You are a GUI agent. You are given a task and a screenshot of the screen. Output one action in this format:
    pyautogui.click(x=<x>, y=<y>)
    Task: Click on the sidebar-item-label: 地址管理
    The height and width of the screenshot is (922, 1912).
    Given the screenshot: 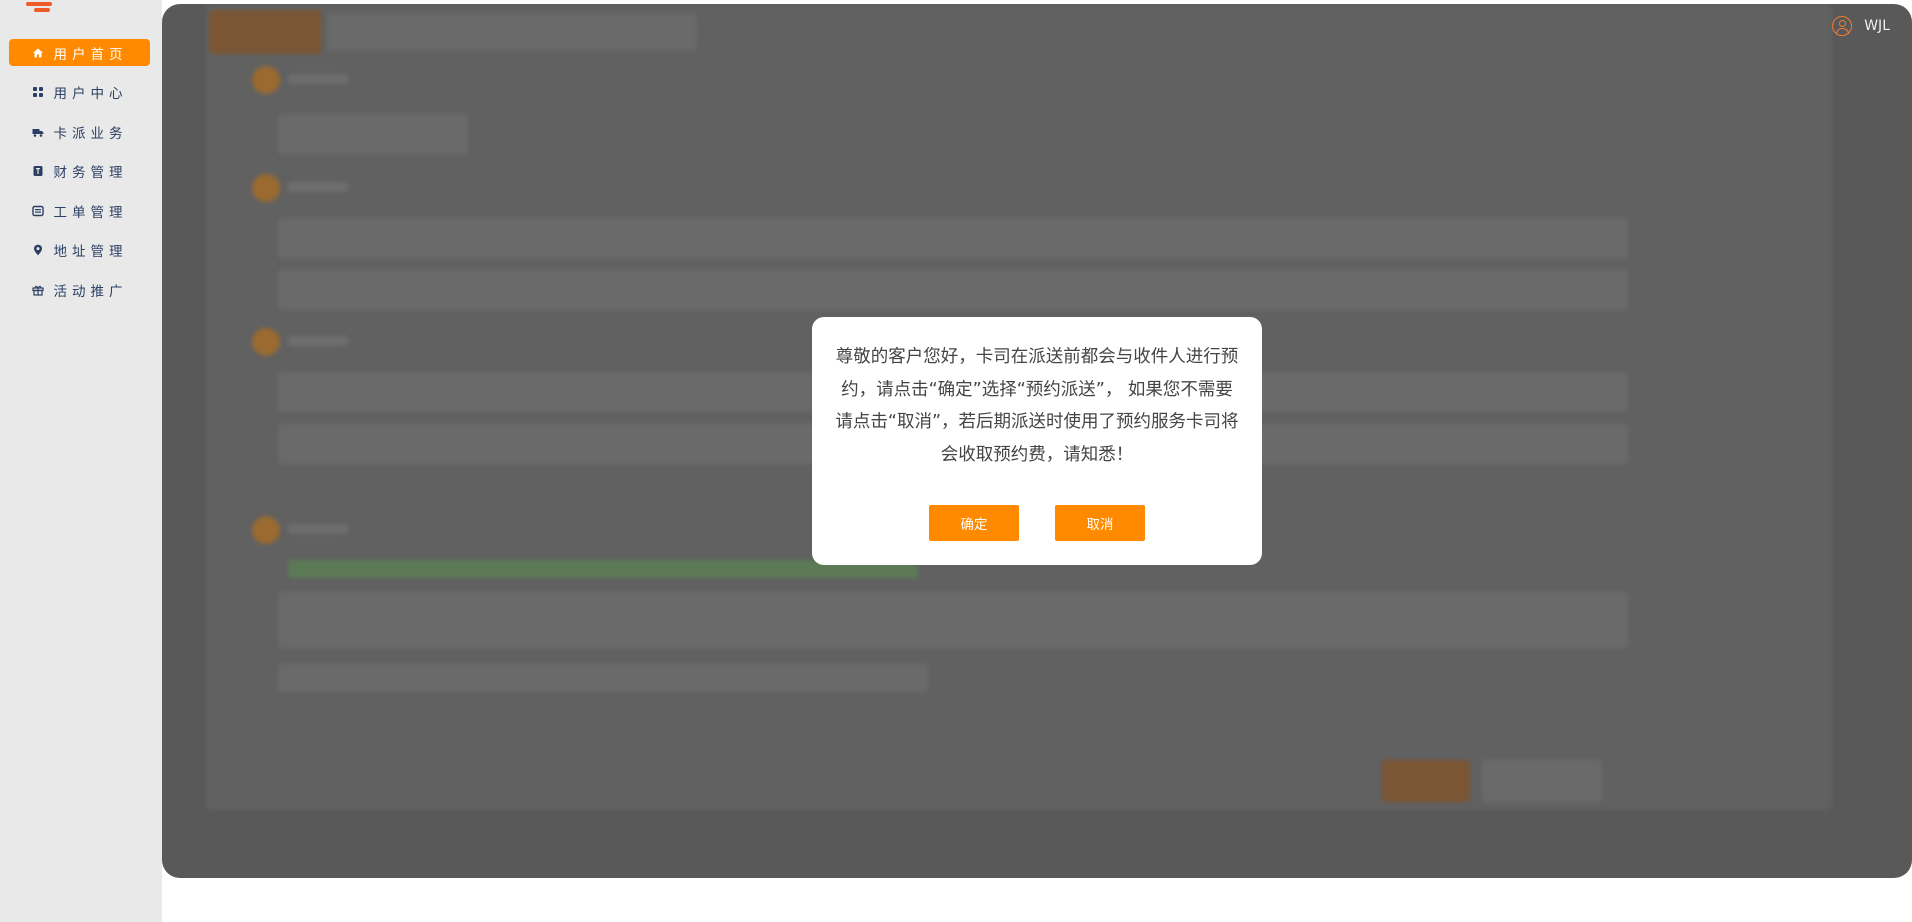 What is the action you would take?
    pyautogui.click(x=90, y=252)
    